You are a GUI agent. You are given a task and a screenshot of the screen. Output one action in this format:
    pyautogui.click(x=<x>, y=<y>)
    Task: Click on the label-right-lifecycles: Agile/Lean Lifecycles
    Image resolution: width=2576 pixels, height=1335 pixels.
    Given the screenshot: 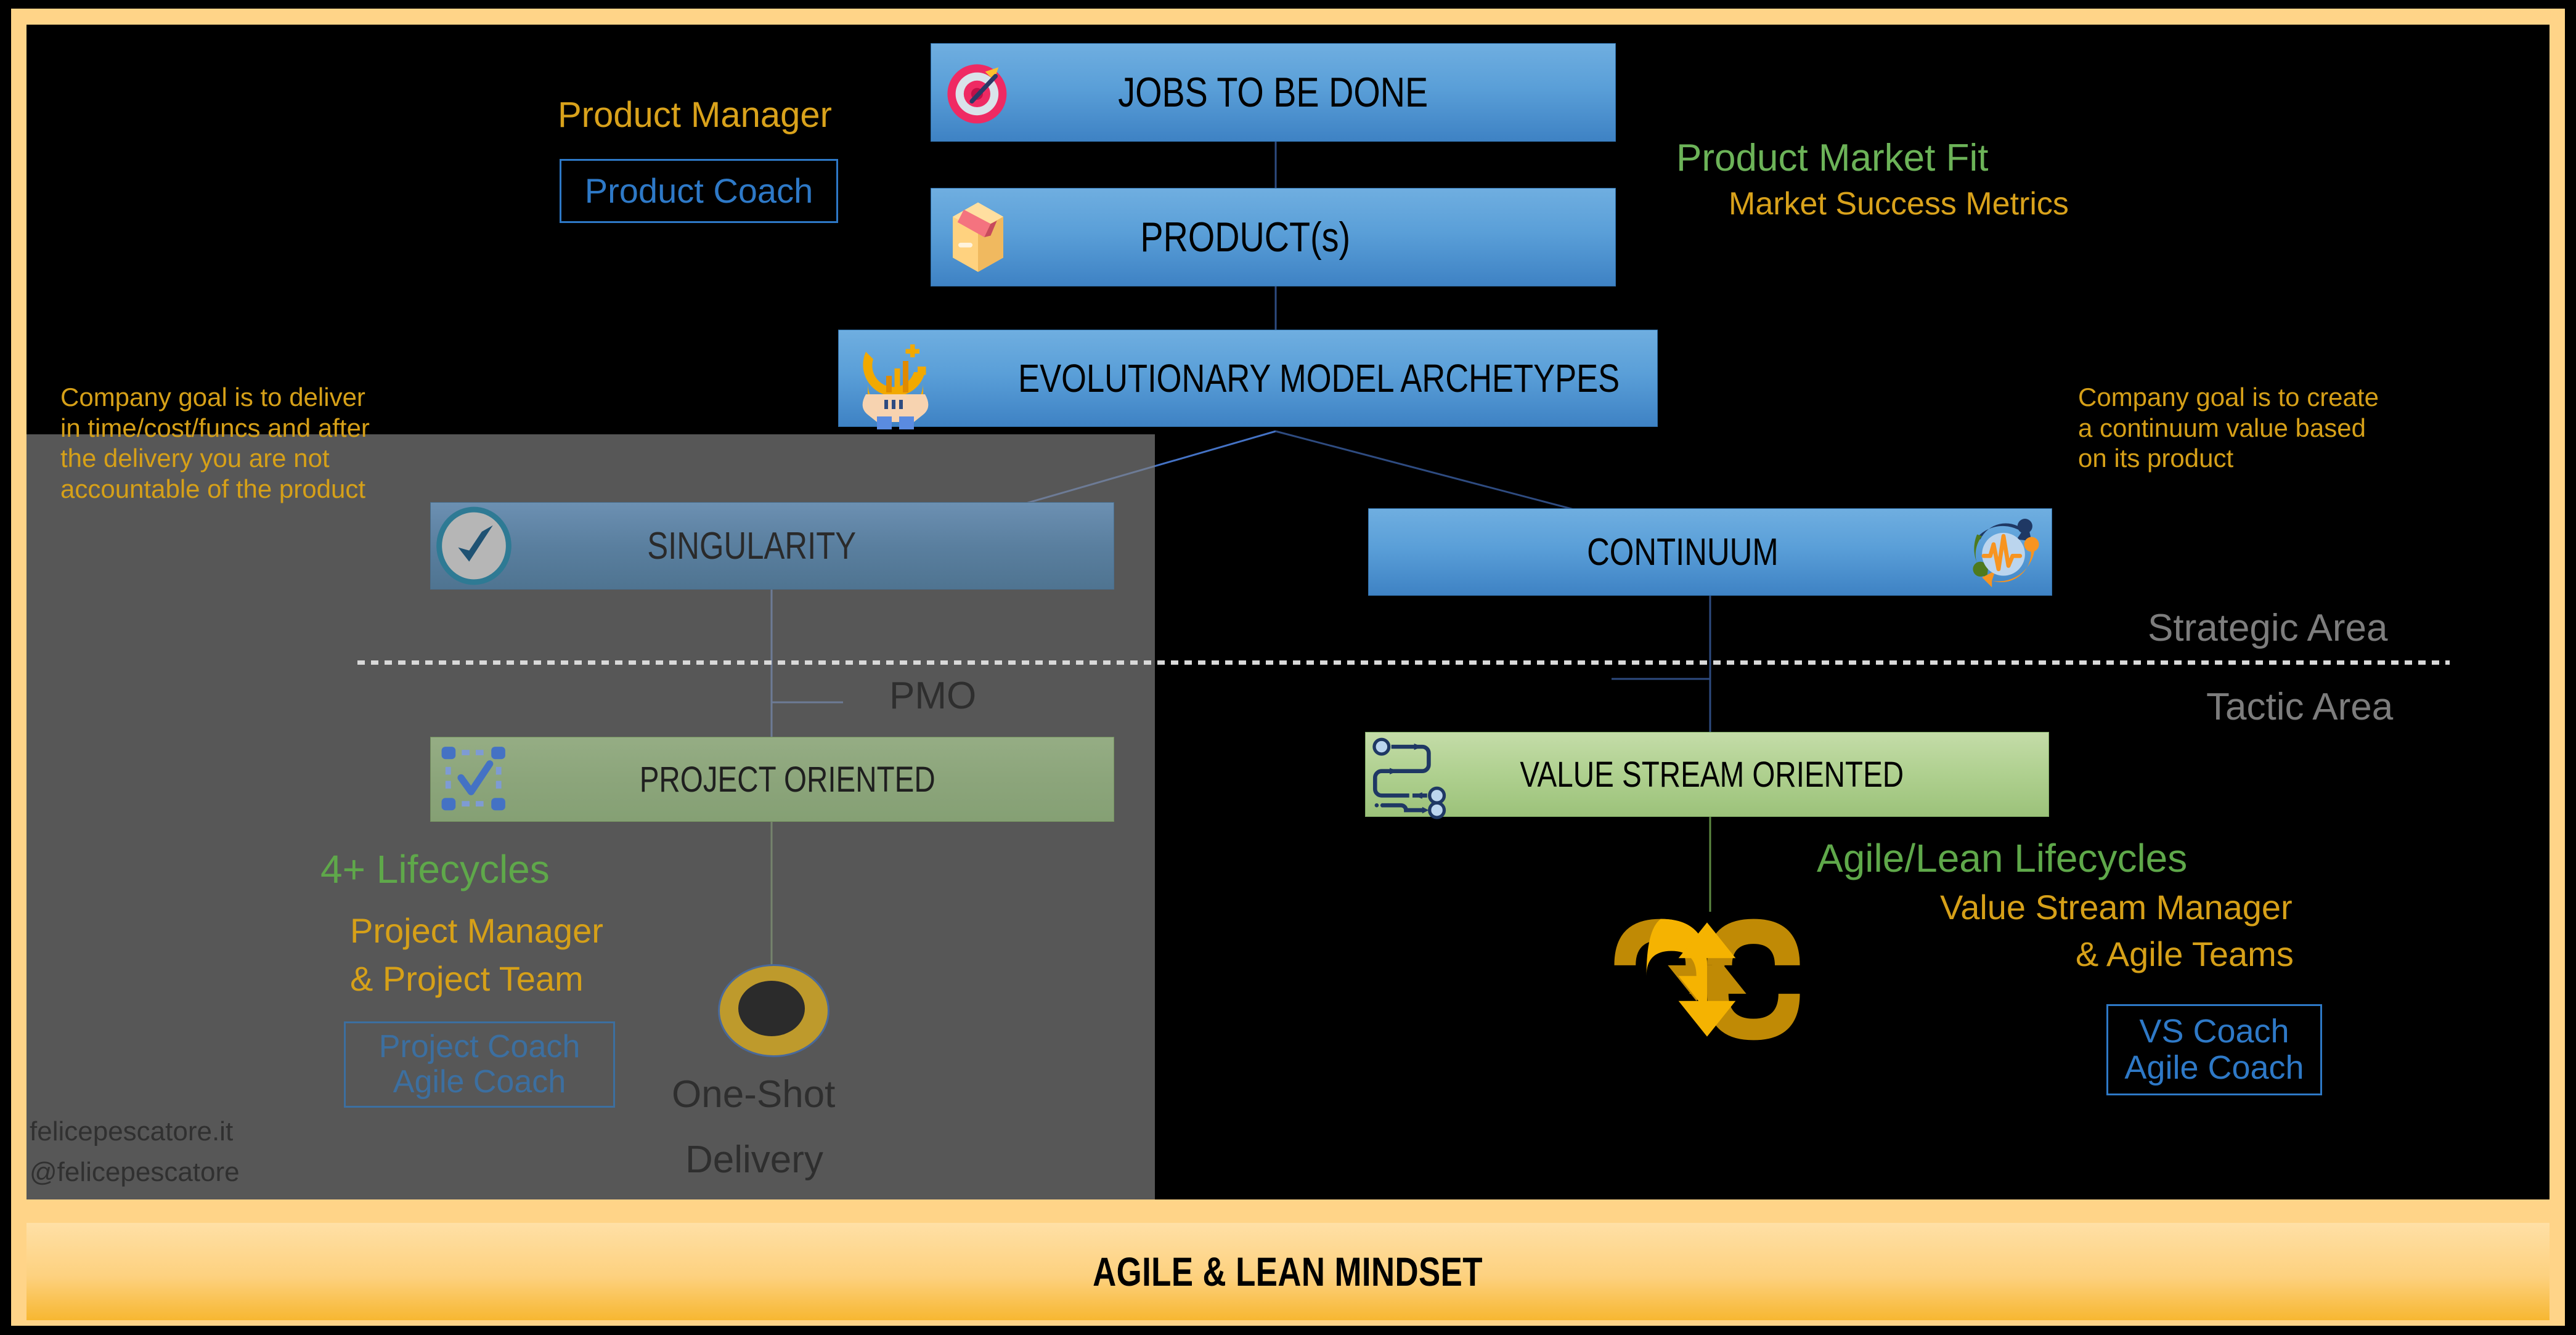 What is the action you would take?
    pyautogui.click(x=2002, y=858)
    